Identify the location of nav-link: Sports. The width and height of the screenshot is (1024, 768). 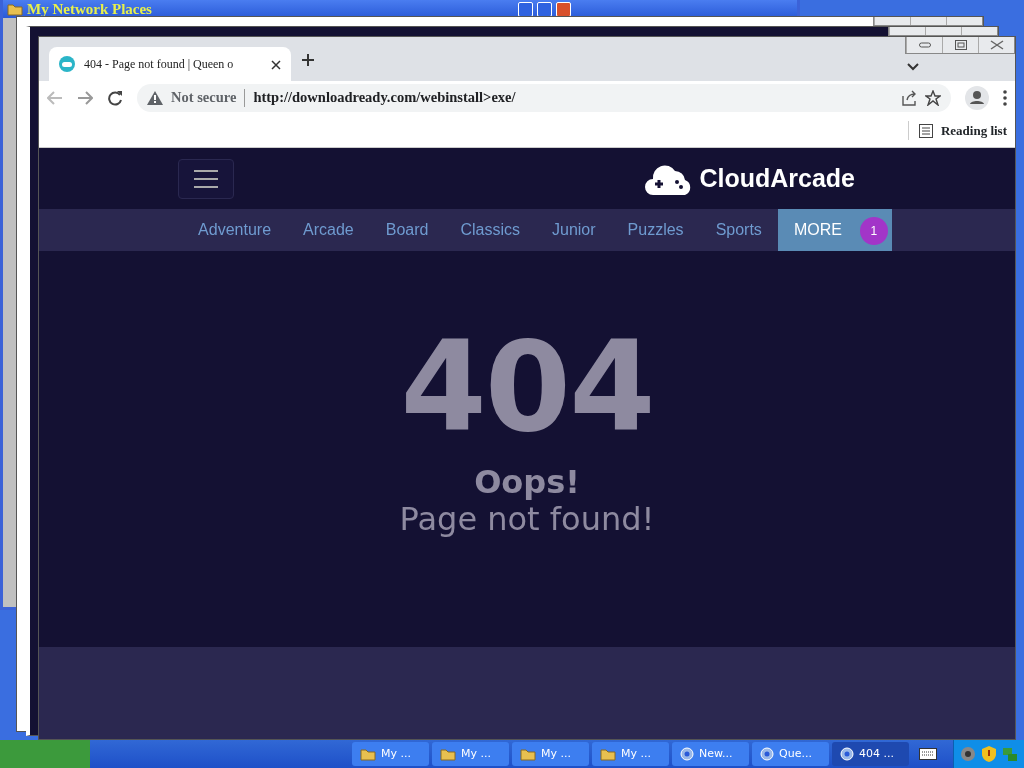
(738, 230).